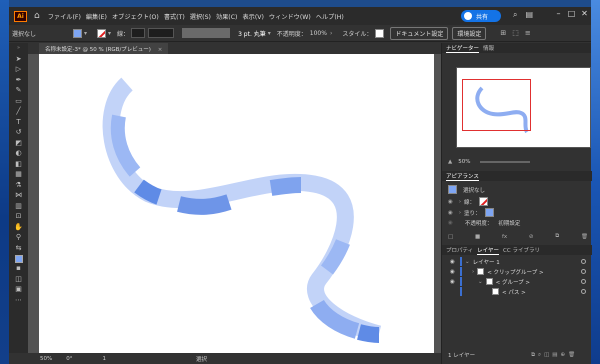  Describe the element at coordinates (19, 80) in the screenshot. I see `pen-tool-icon: ✒` at that location.